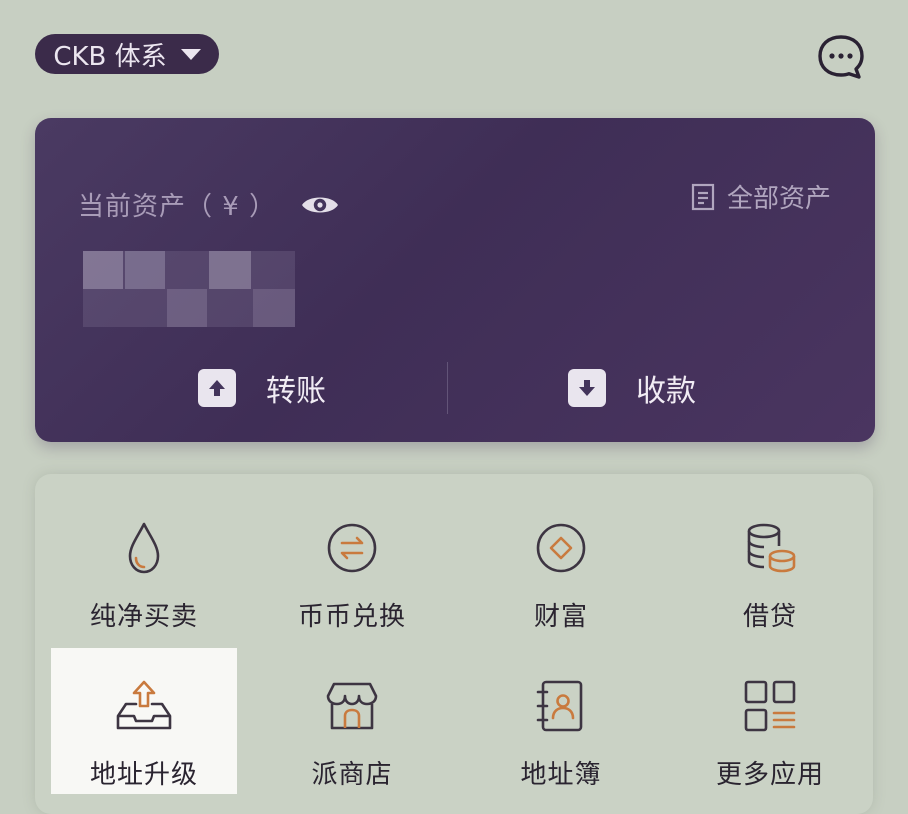 This screenshot has height=814, width=908. I want to click on diamond-icon, so click(561, 548).